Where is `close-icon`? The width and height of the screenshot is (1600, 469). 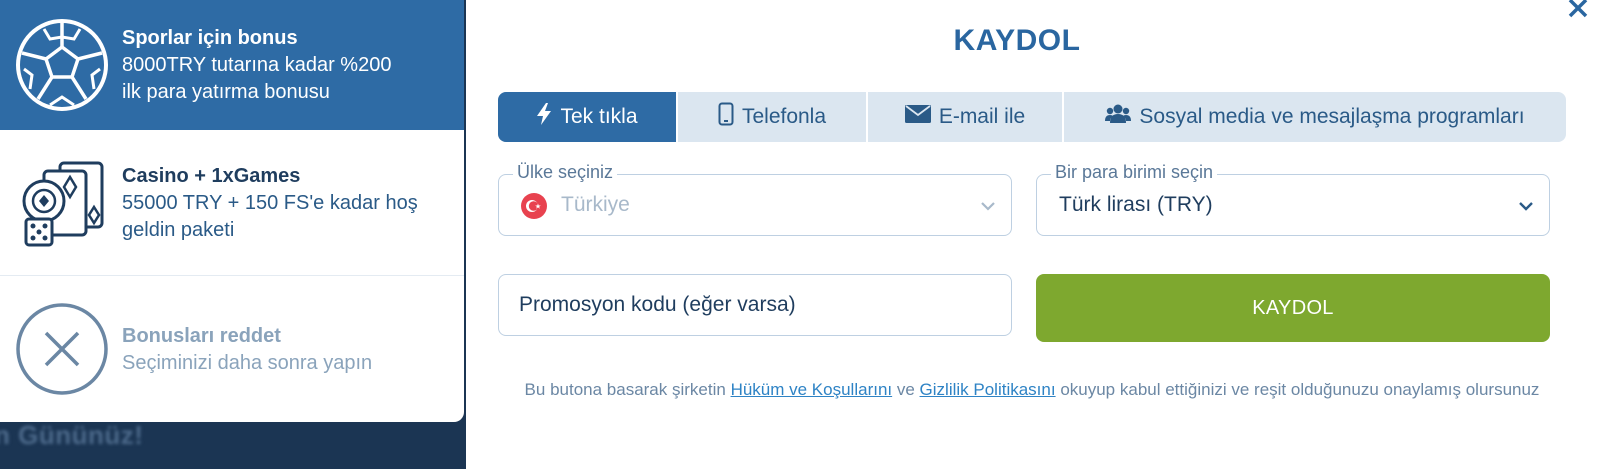 close-icon is located at coordinates (1578, 11).